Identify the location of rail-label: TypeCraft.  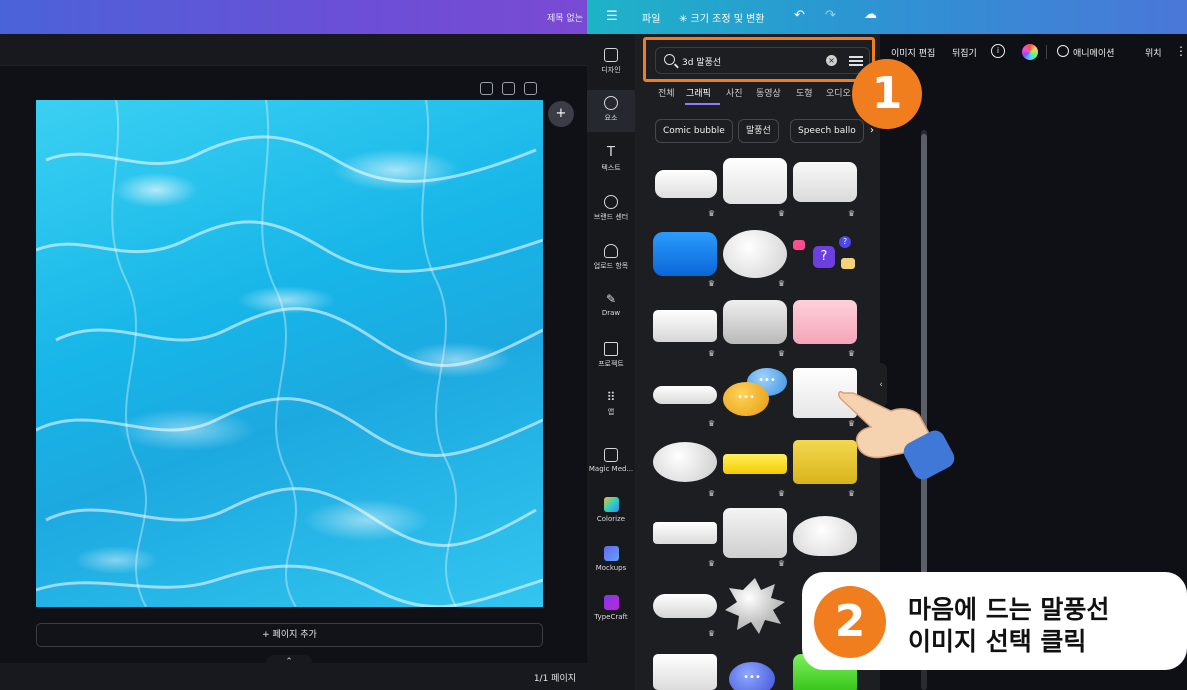
(611, 617).